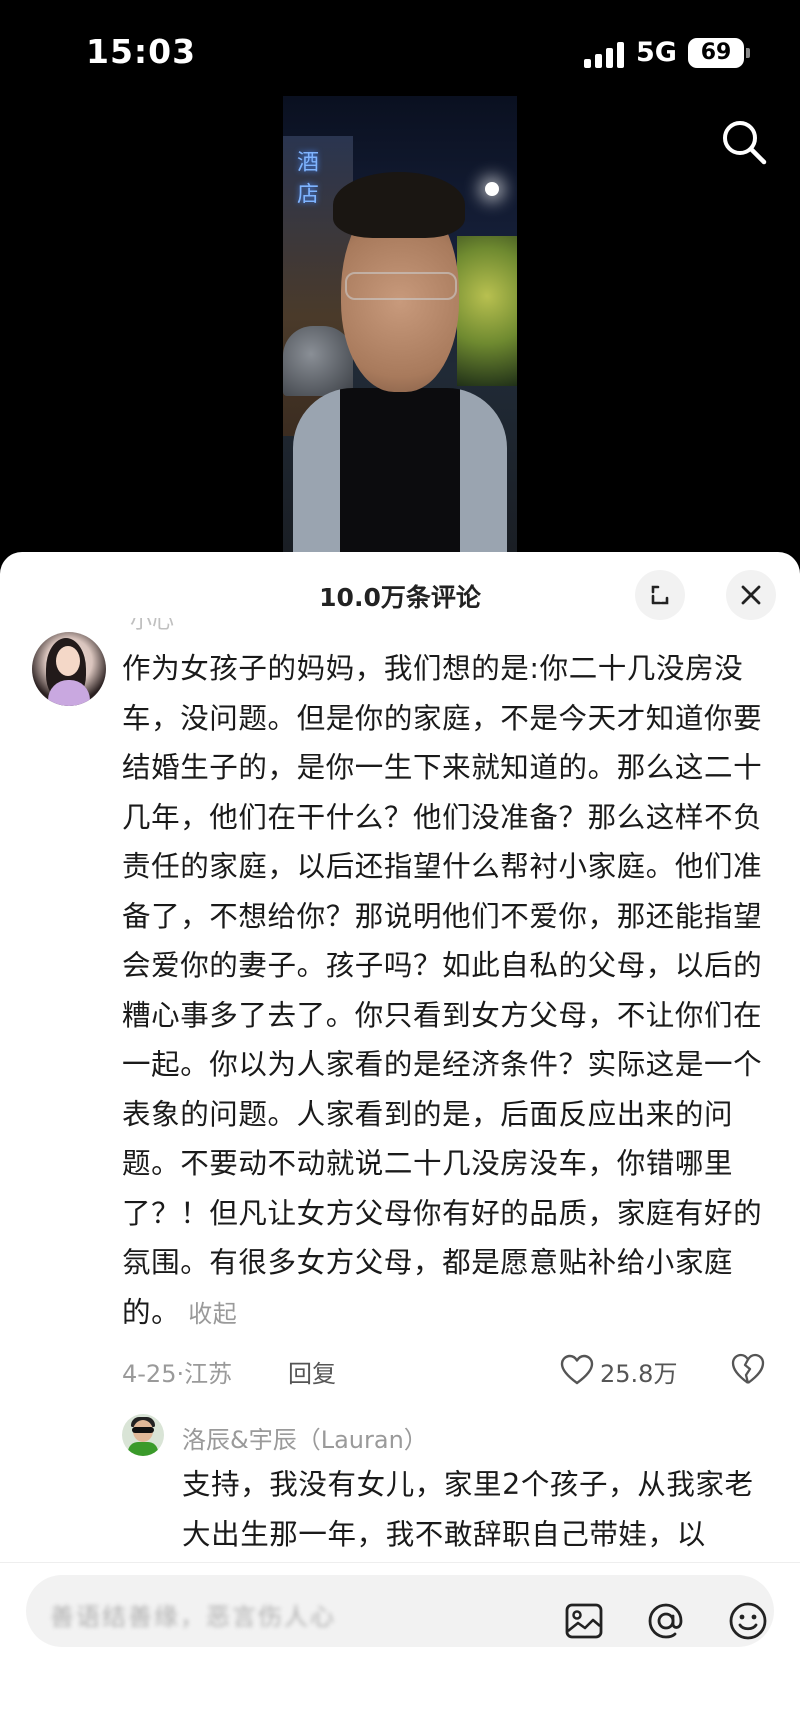 The image size is (800, 1731). What do you see at coordinates (639, 1374) in the screenshot?
I see `like-count: 25.8万` at bounding box center [639, 1374].